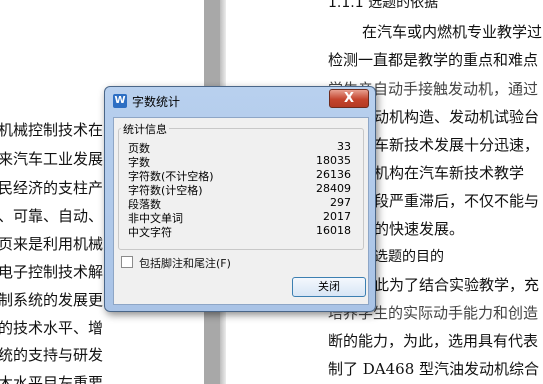 The height and width of the screenshot is (384, 543). Describe the element at coordinates (150, 232) in the screenshot. I see `stat-label: 中文字符` at that location.